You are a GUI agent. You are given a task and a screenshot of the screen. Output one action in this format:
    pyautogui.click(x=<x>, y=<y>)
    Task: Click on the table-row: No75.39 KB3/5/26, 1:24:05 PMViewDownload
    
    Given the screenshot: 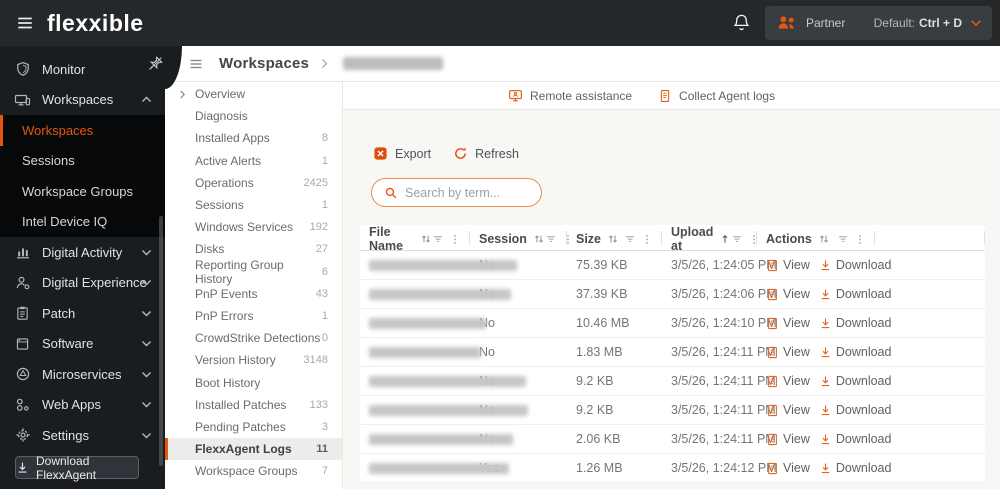 What is the action you would take?
    pyautogui.click(x=672, y=265)
    